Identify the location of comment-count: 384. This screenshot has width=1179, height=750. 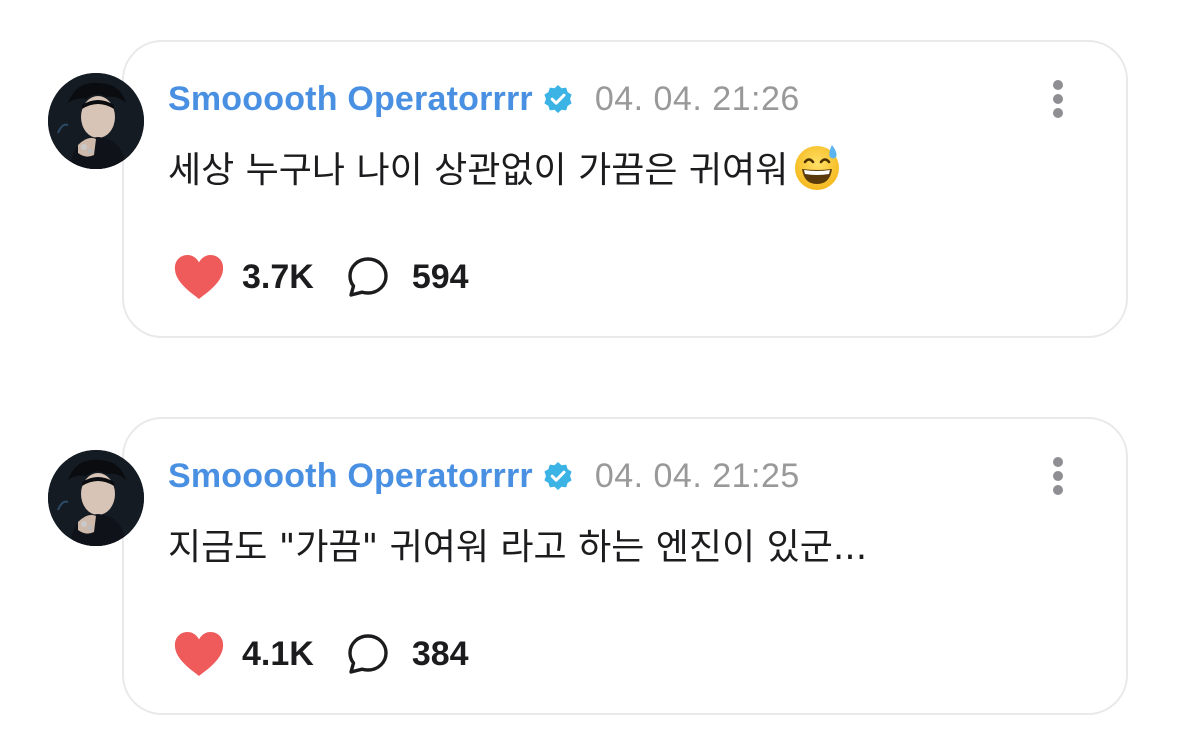
(440, 653).